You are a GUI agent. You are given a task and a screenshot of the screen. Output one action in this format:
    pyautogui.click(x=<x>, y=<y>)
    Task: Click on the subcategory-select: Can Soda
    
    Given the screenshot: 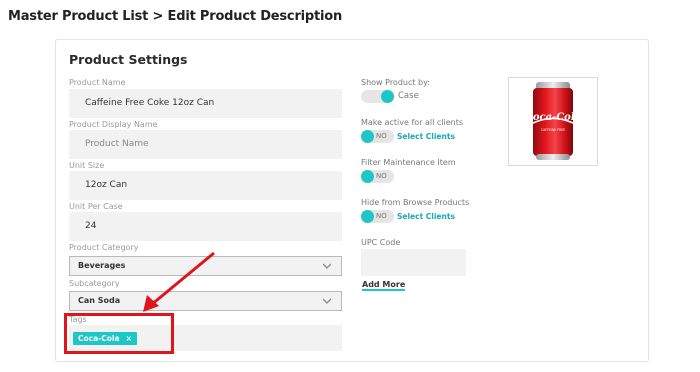 What is the action you would take?
    pyautogui.click(x=205, y=301)
    